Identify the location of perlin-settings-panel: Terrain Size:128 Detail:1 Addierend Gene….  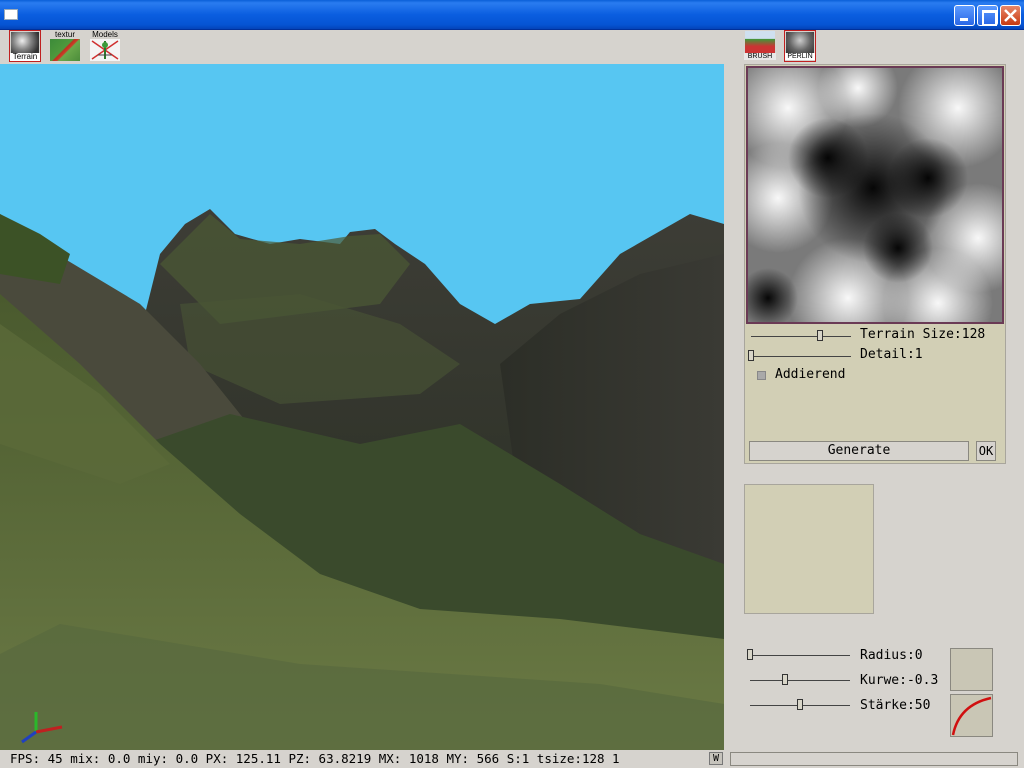
(875, 264).